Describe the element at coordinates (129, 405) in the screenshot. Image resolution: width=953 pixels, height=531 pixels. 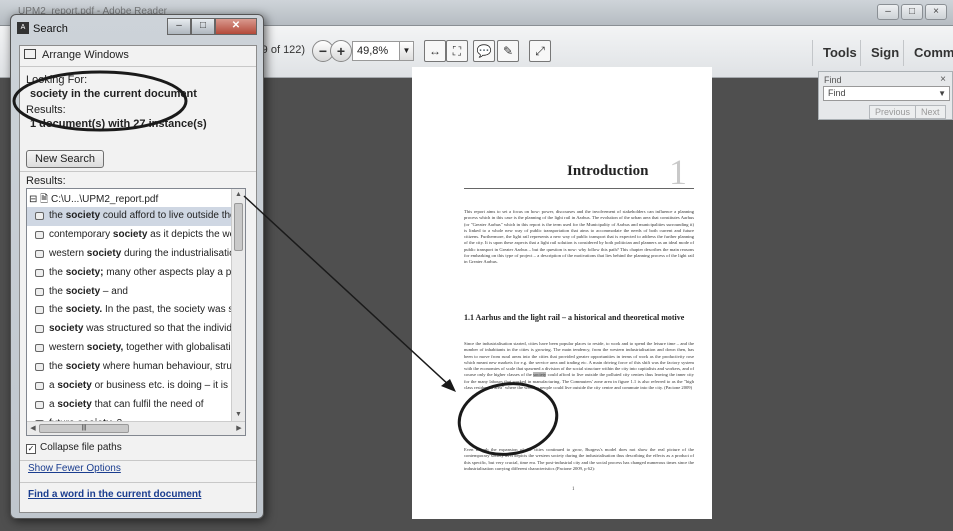
I see `result-item: a society that can fulfil the need of` at that location.